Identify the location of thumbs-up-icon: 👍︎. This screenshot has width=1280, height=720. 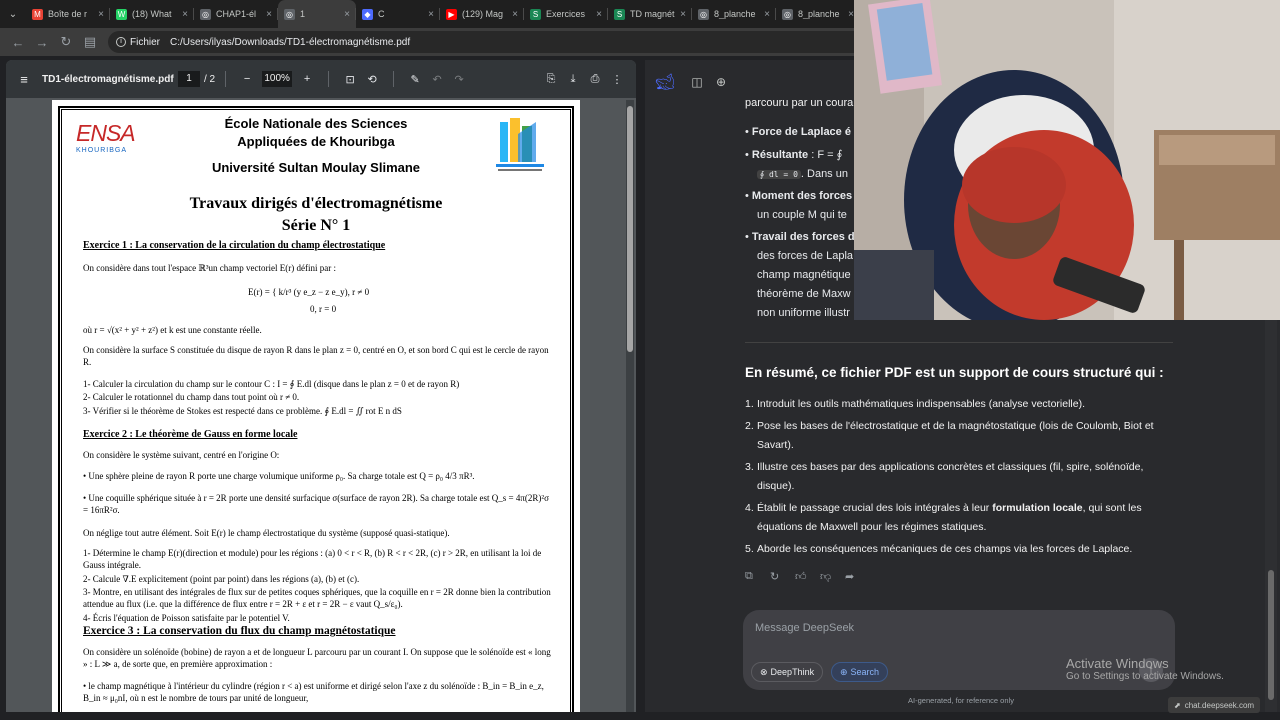
(807, 576).